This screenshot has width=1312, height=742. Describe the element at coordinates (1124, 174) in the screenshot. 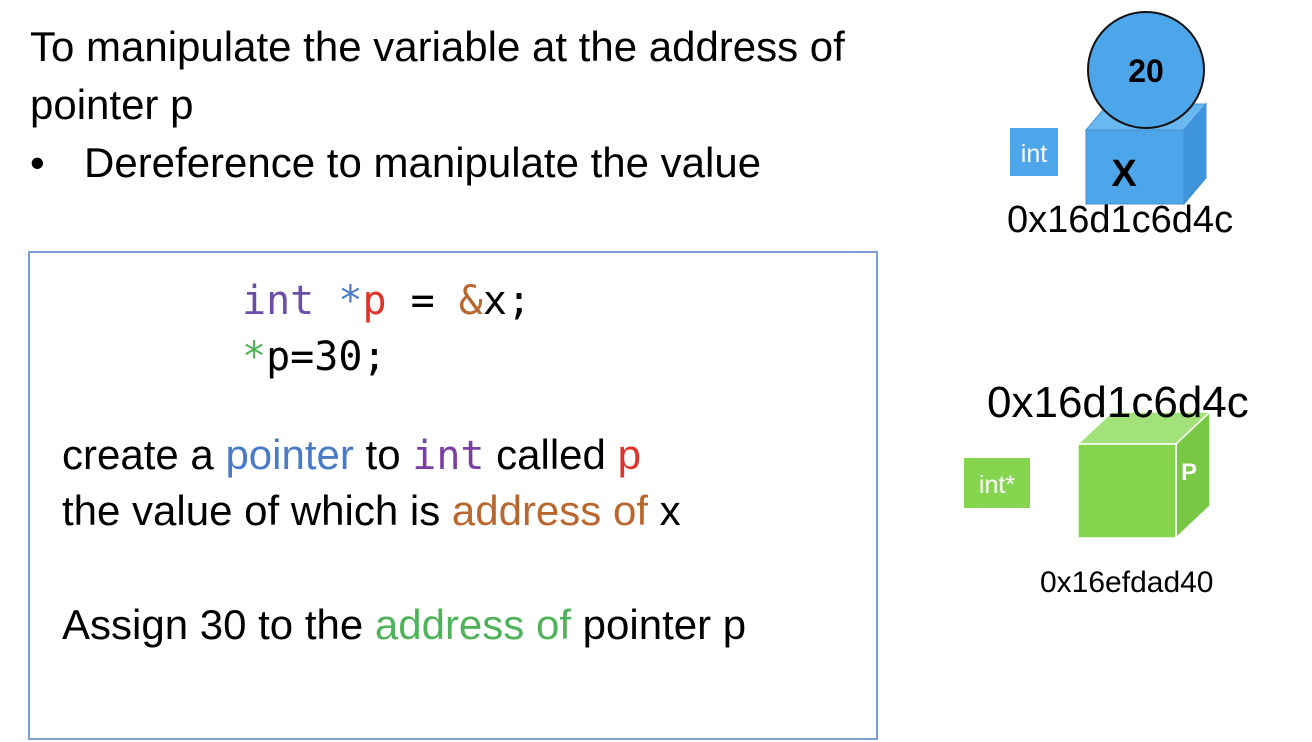

I see `variable-x-name: X` at that location.